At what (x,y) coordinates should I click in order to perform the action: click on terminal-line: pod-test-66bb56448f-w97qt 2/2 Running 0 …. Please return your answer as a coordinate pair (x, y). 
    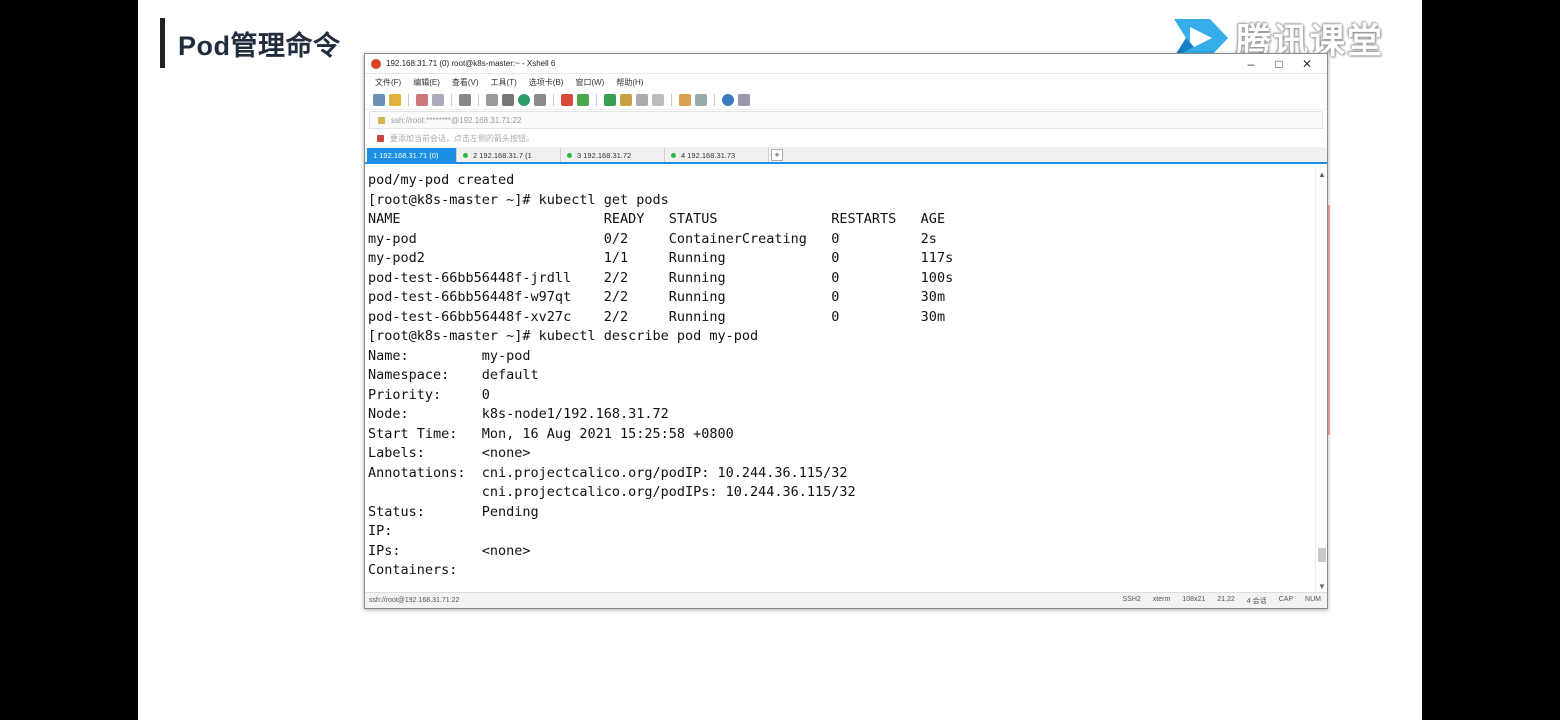
    Looking at the image, I should click on (657, 297).